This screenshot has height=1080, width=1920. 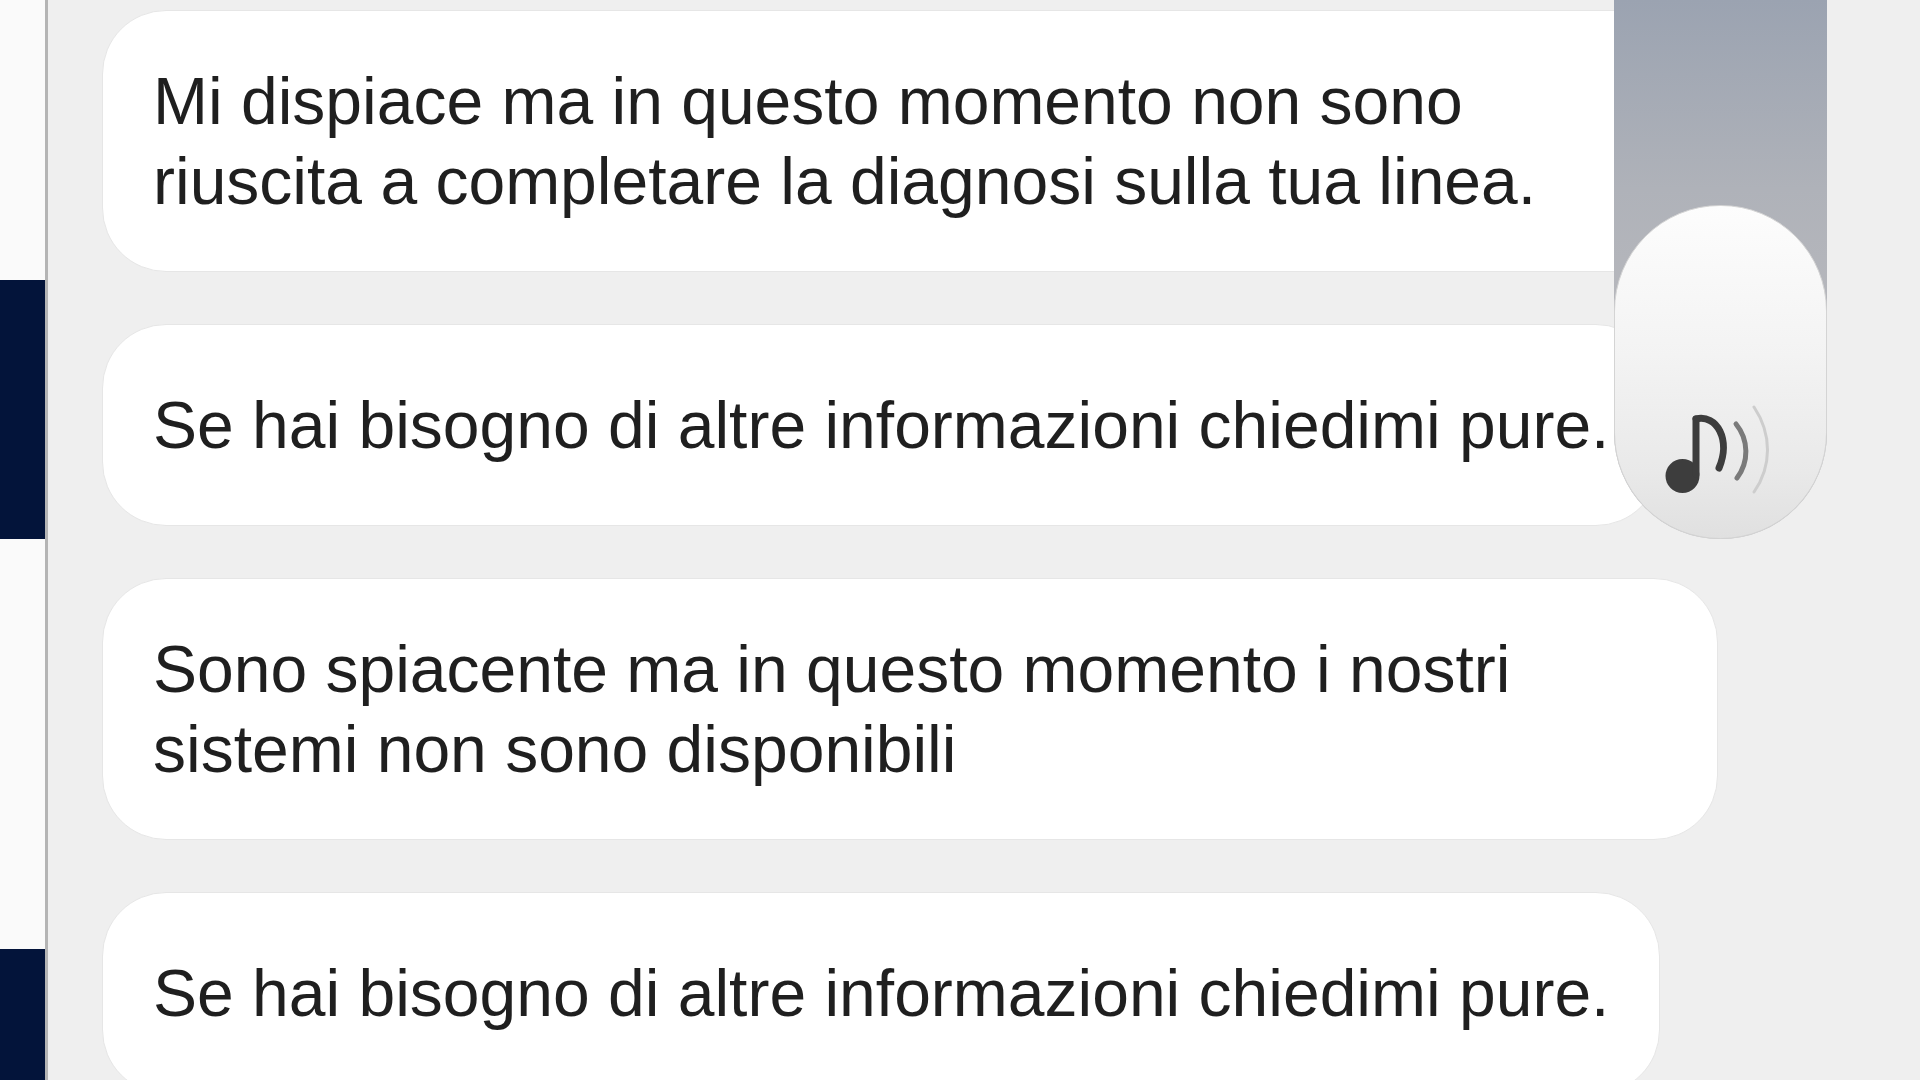 What do you see at coordinates (845, 141) in the screenshot?
I see `message-text: Mi dispiace ma in questo momento non sono riuscita a completare la diagnosi sulla tua linea.` at bounding box center [845, 141].